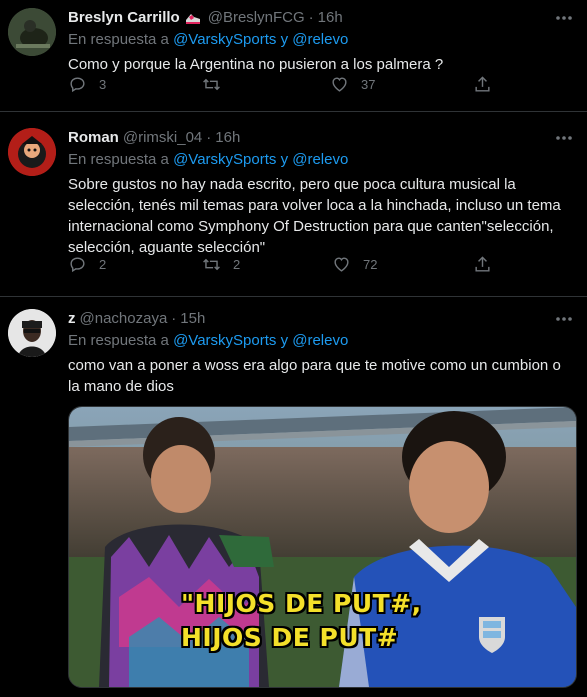 Image resolution: width=587 pixels, height=697 pixels. Describe the element at coordinates (72, 319) in the screenshot. I see `author-name: z` at that location.